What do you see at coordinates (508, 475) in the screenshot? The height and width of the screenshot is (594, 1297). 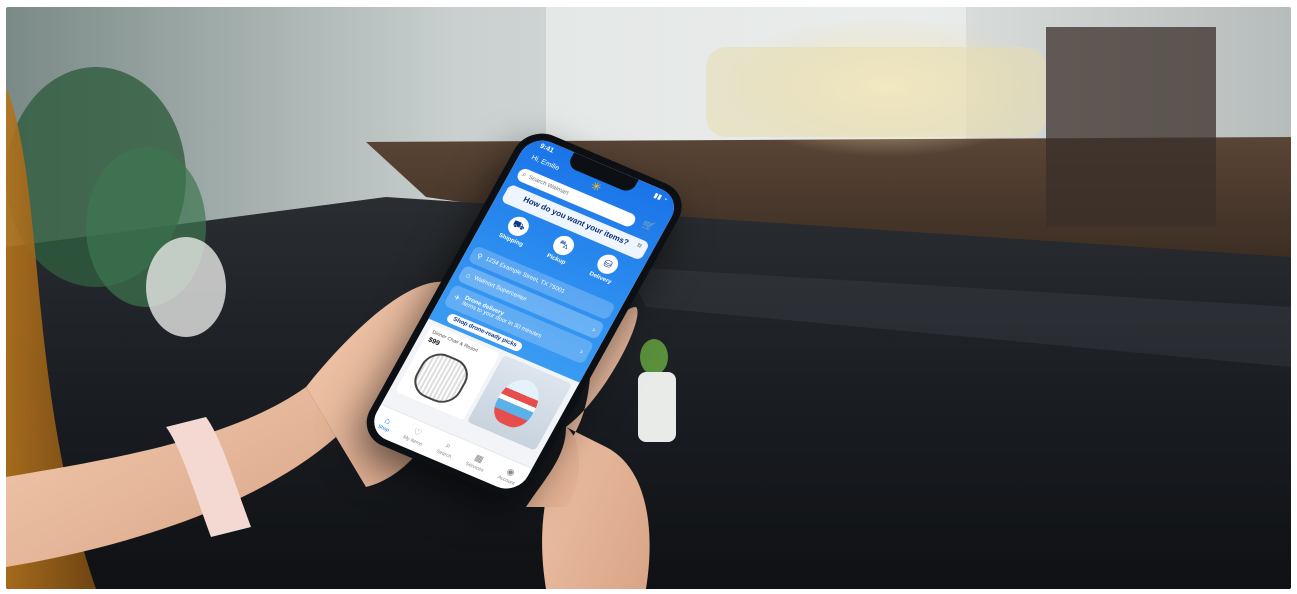 I see `tab-account: ◉ Account` at bounding box center [508, 475].